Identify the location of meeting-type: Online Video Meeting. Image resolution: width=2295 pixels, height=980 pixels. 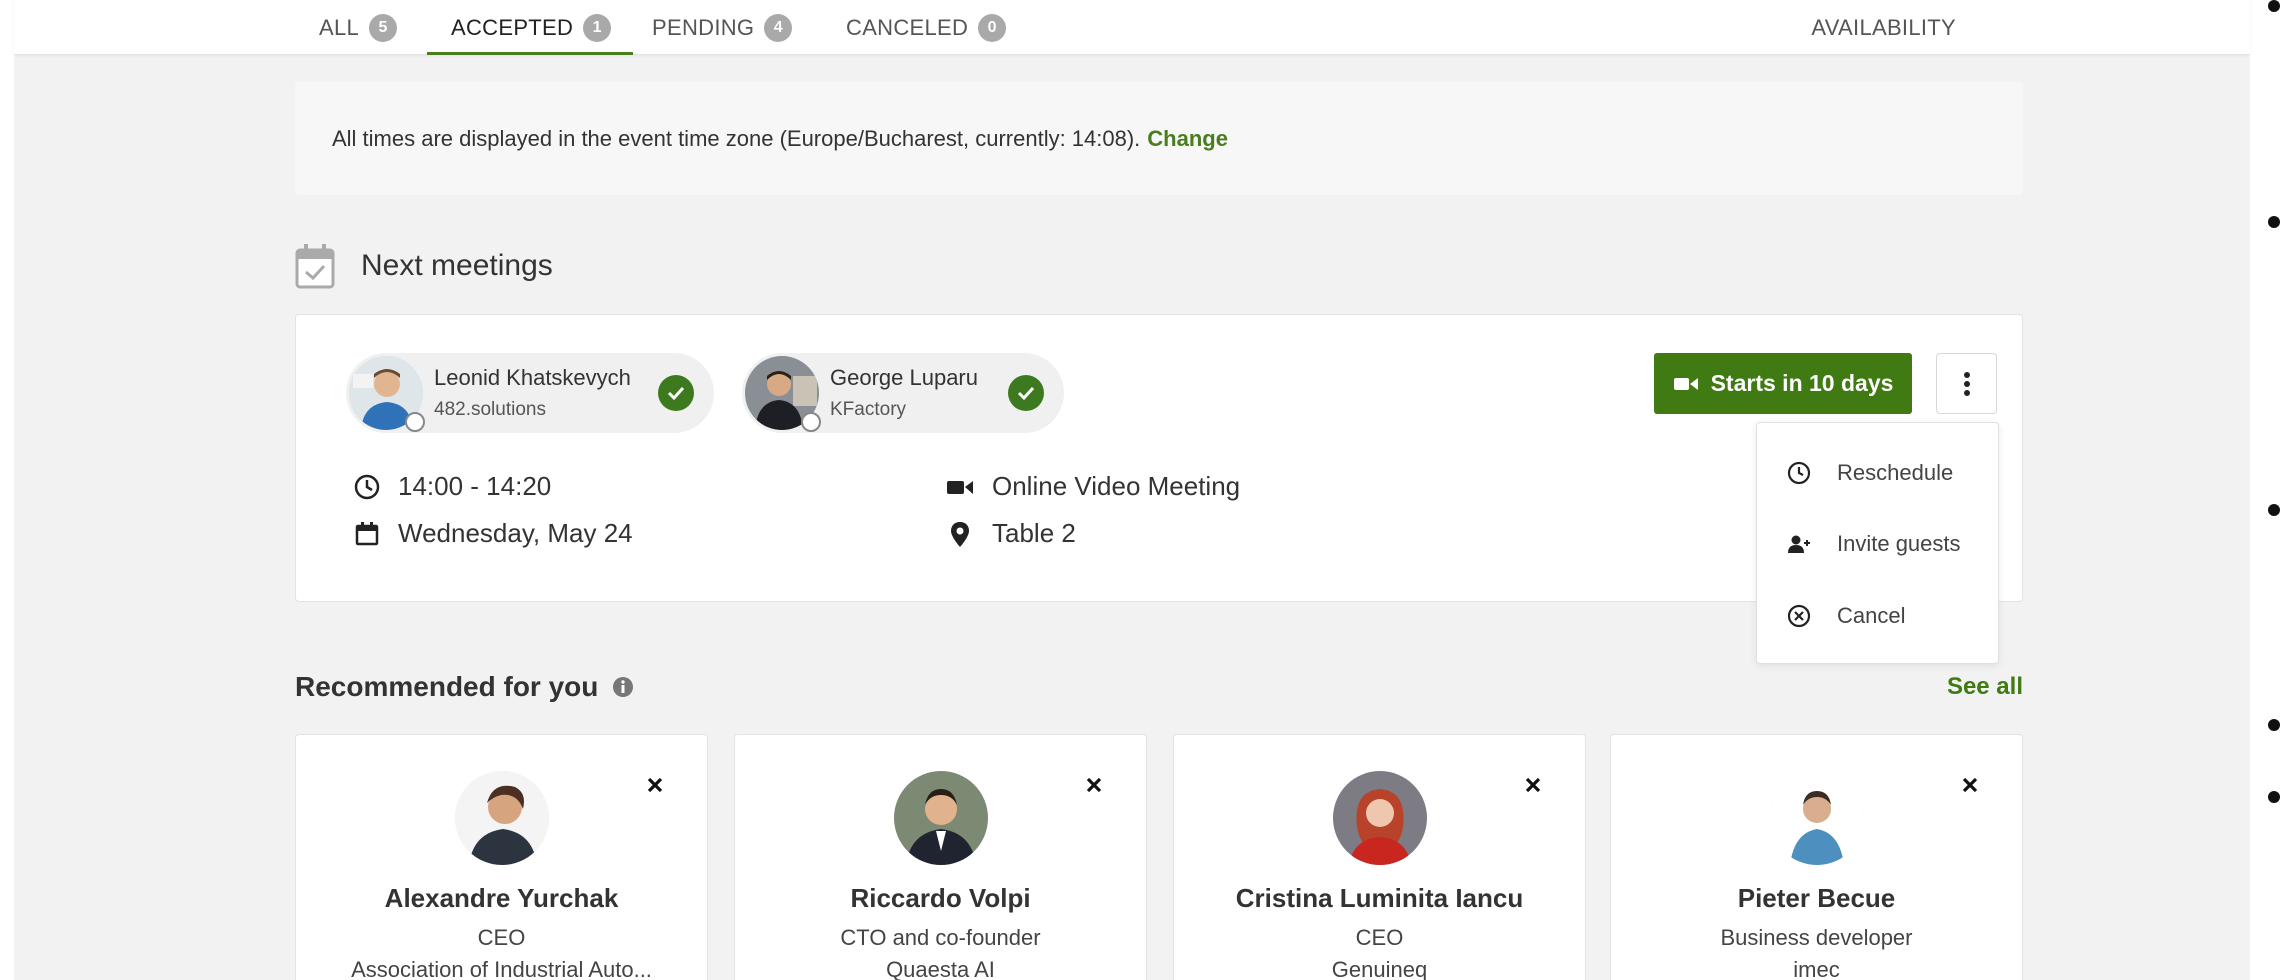
(1093, 486).